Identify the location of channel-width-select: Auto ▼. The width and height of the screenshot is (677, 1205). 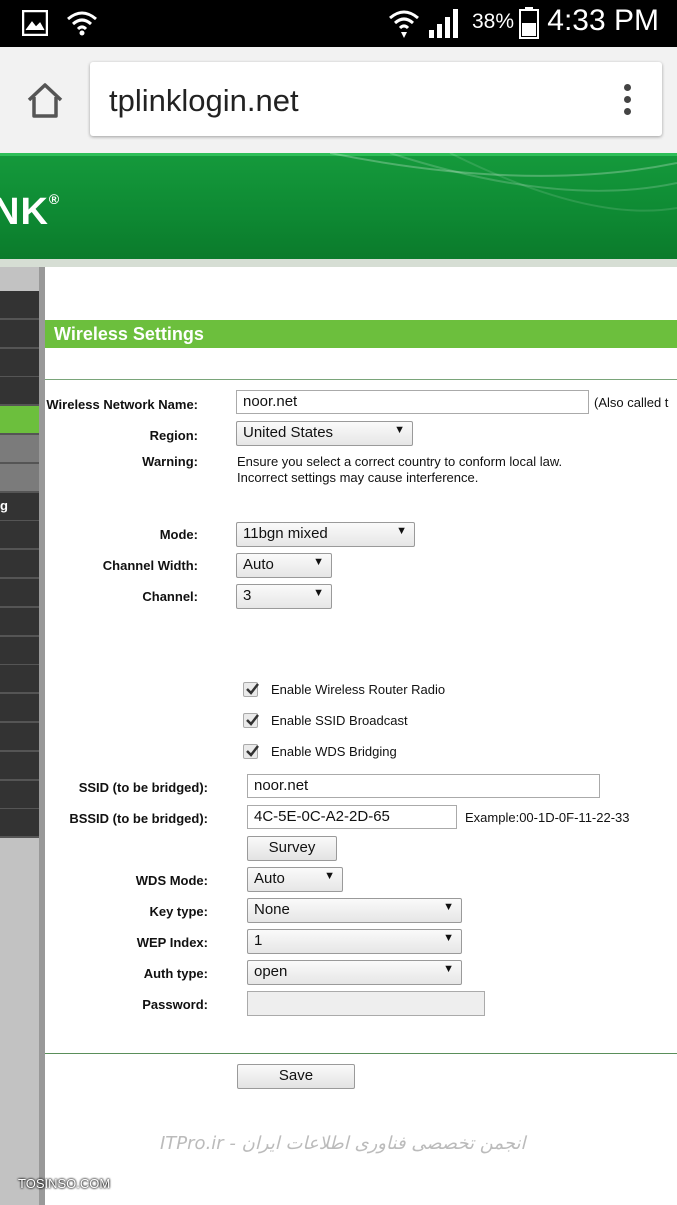
(284, 565).